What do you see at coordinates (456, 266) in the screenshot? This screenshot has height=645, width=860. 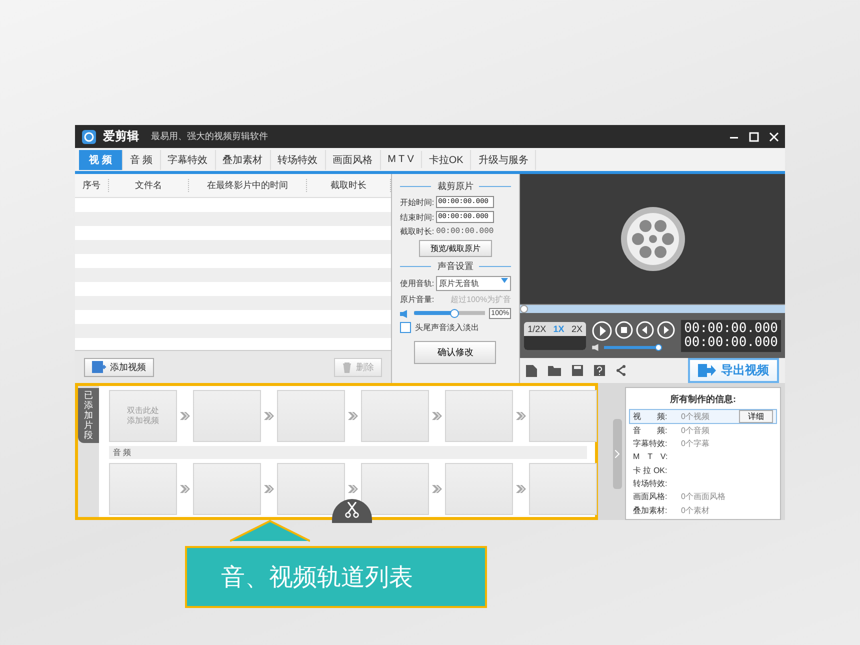 I see `section-title: 声音设置` at bounding box center [456, 266].